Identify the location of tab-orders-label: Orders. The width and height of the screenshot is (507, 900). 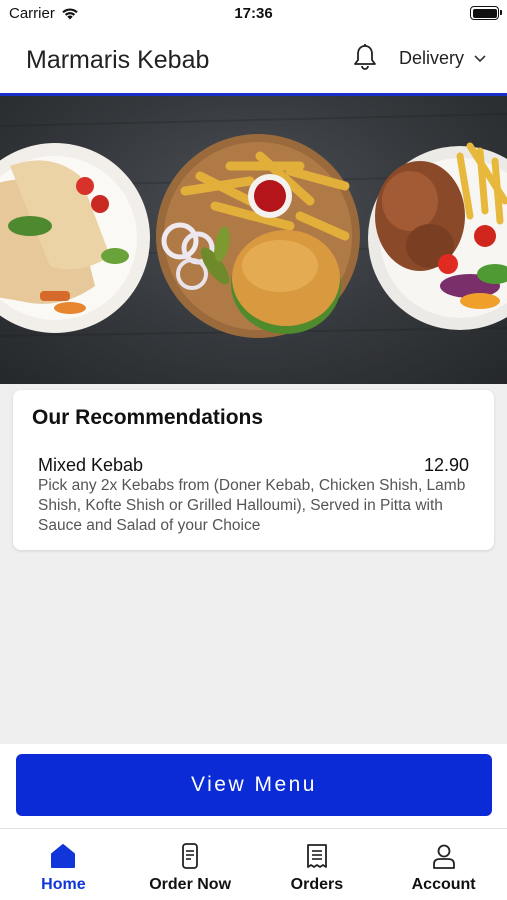
(317, 884).